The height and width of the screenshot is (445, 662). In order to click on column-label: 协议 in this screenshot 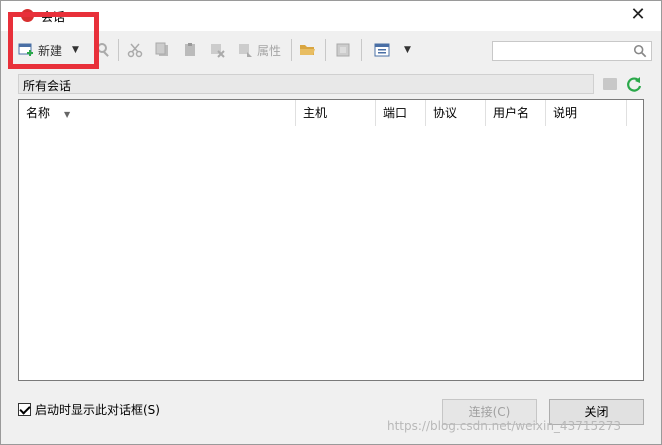, I will do `click(445, 113)`.